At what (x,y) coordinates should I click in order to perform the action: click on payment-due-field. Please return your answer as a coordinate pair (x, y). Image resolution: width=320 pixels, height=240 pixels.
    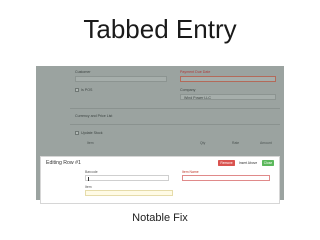
    Looking at the image, I should click on (228, 79).